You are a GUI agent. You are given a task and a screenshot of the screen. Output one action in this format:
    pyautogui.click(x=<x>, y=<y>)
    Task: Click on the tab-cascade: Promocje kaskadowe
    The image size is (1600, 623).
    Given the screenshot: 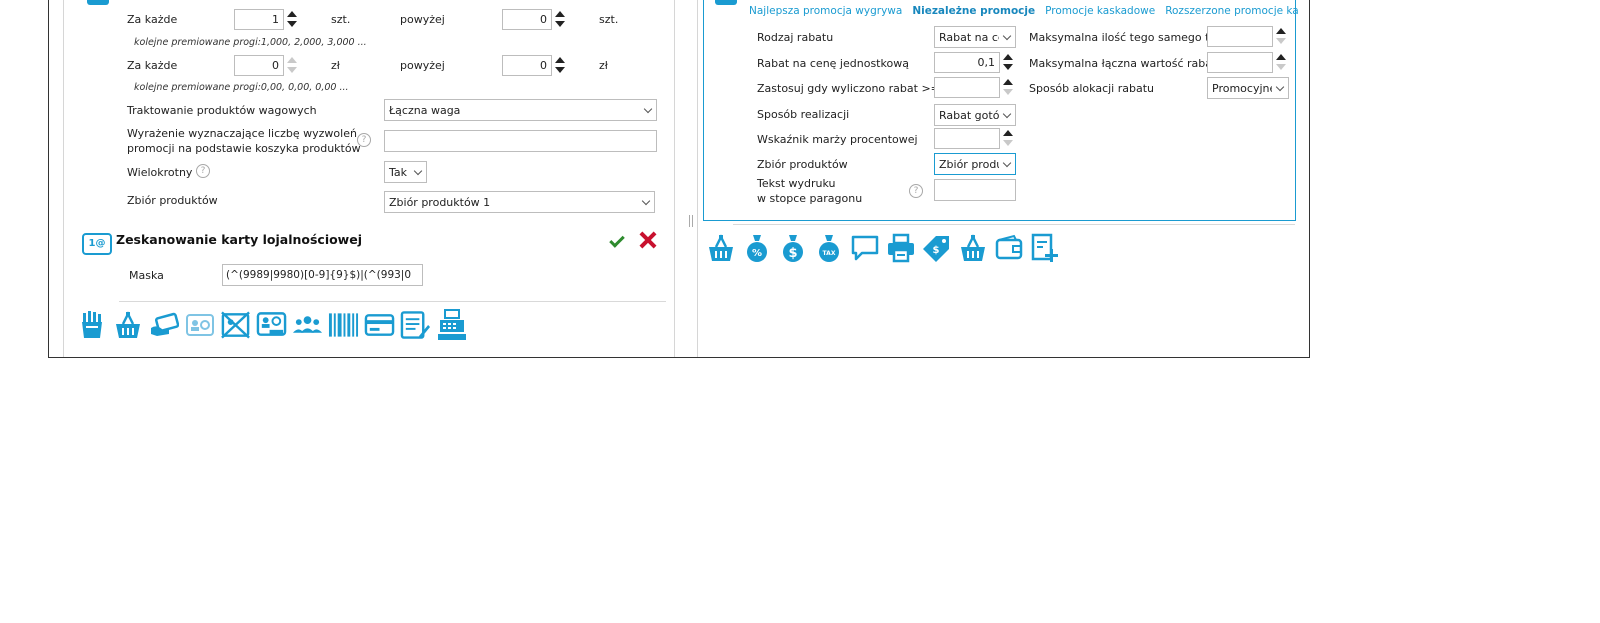 What is the action you would take?
    pyautogui.click(x=1100, y=11)
    